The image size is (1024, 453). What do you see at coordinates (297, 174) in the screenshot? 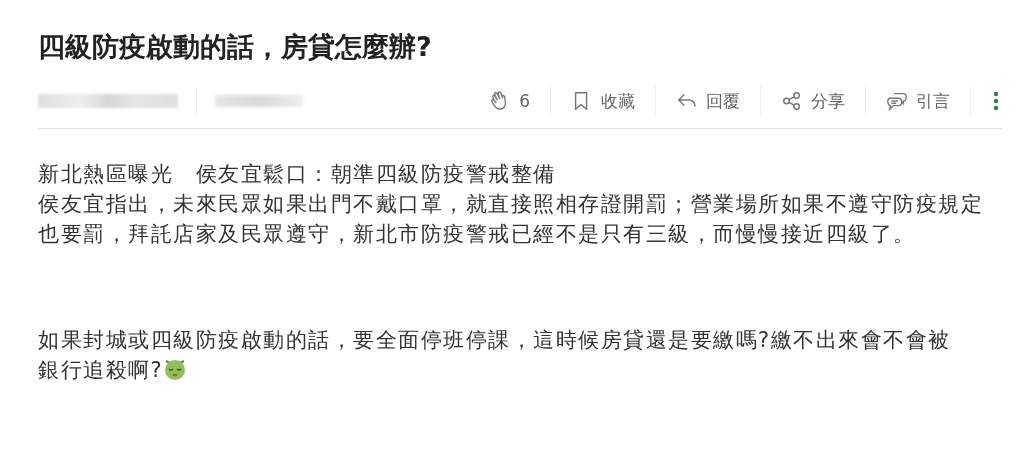
I see `post-paragraph: 新北熱區曝光 侯友宜鬆口：朝準四級防疫警戒整備` at bounding box center [297, 174].